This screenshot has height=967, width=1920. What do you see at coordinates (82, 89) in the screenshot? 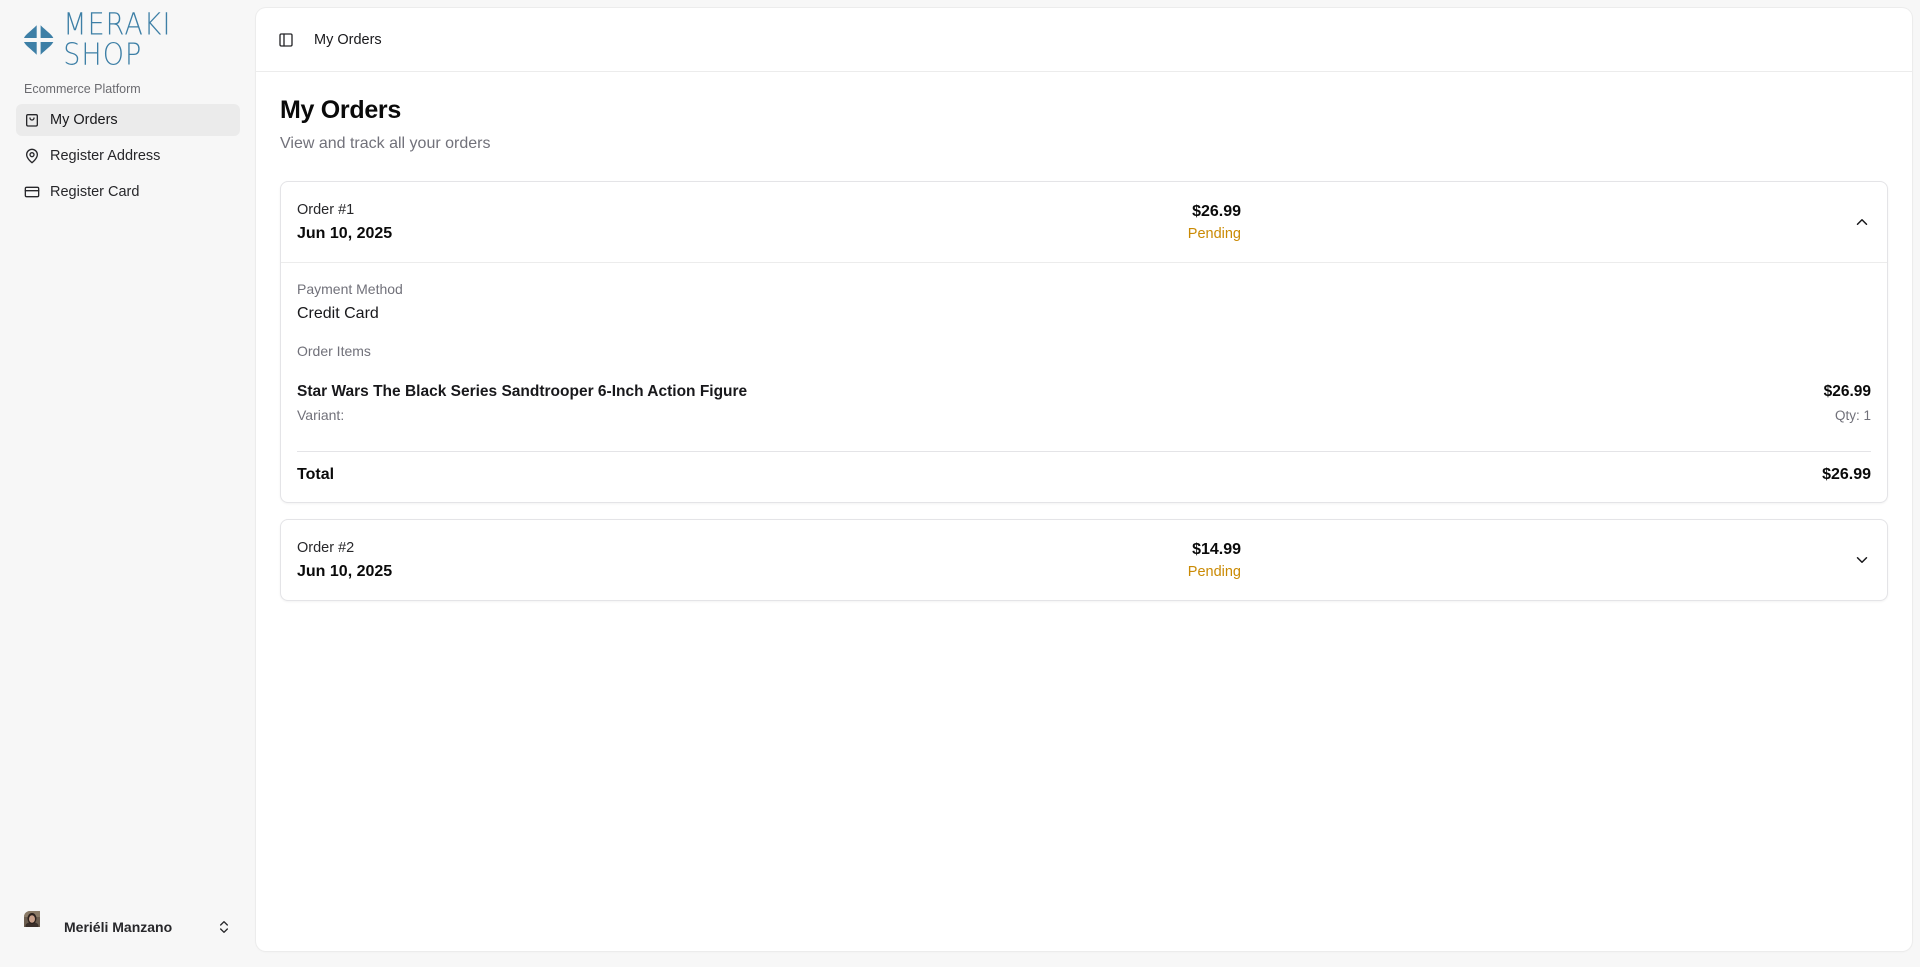
I see `sidebar-group-label: Ecommerce Platform` at bounding box center [82, 89].